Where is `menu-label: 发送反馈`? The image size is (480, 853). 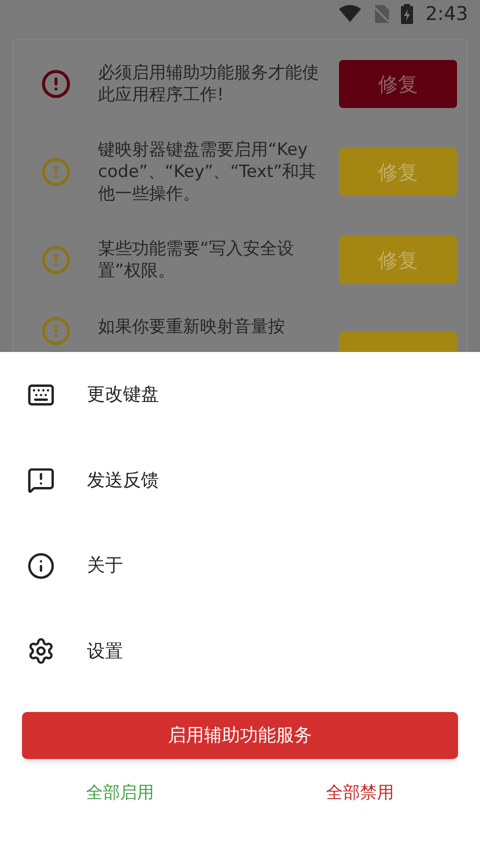 menu-label: 发送反馈 is located at coordinates (123, 480).